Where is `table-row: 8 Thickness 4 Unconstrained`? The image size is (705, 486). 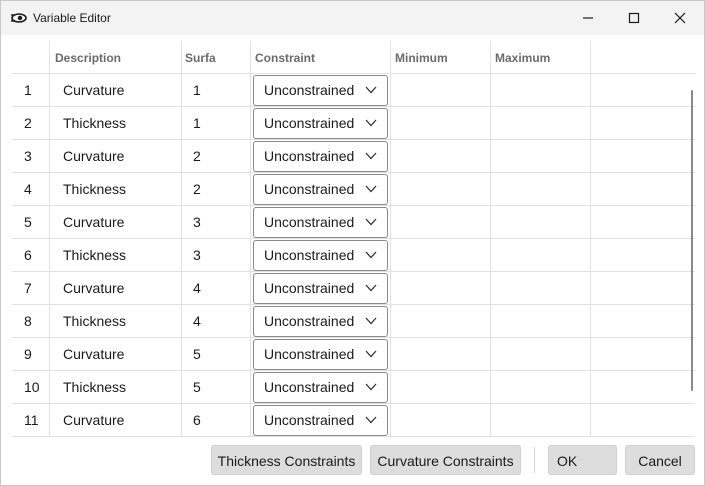
table-row: 8 Thickness 4 Unconstrained is located at coordinates (353, 321).